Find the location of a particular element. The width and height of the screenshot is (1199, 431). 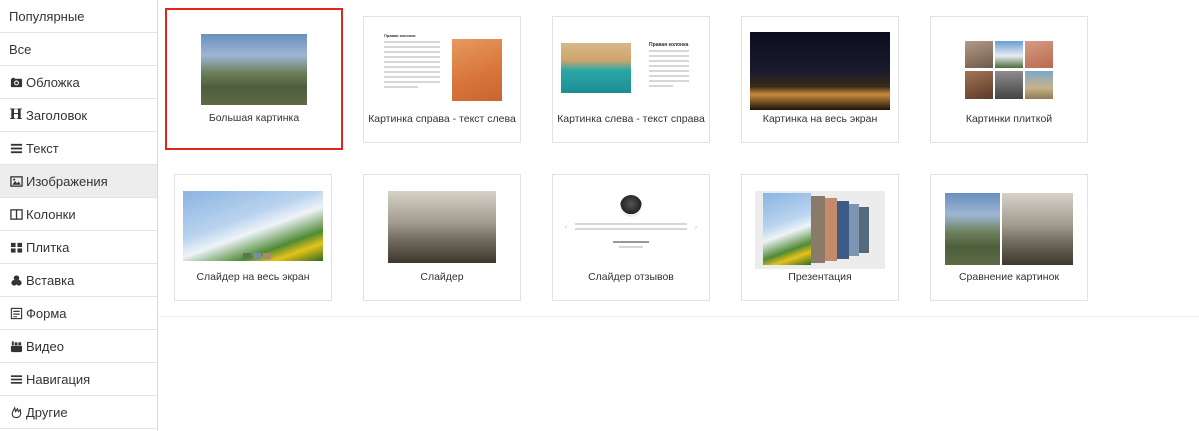

template-fullscreen-image: Картинка на весь экран is located at coordinates (820, 79).